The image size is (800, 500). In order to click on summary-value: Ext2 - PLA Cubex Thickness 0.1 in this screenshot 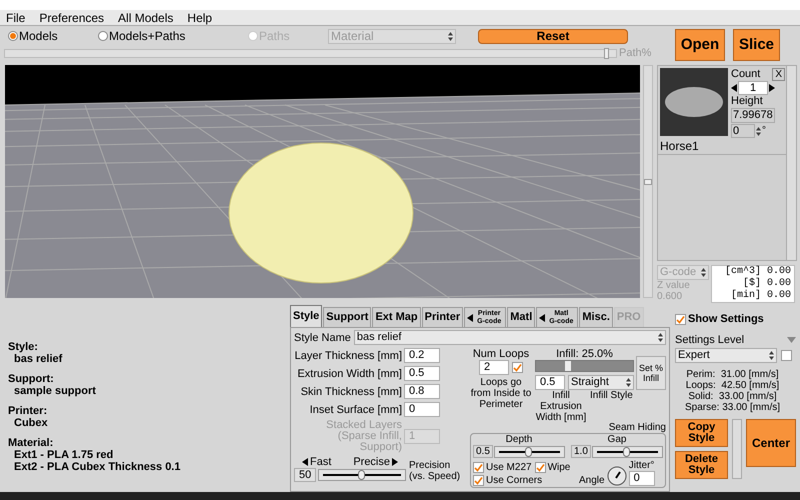, I will do `click(97, 467)`.